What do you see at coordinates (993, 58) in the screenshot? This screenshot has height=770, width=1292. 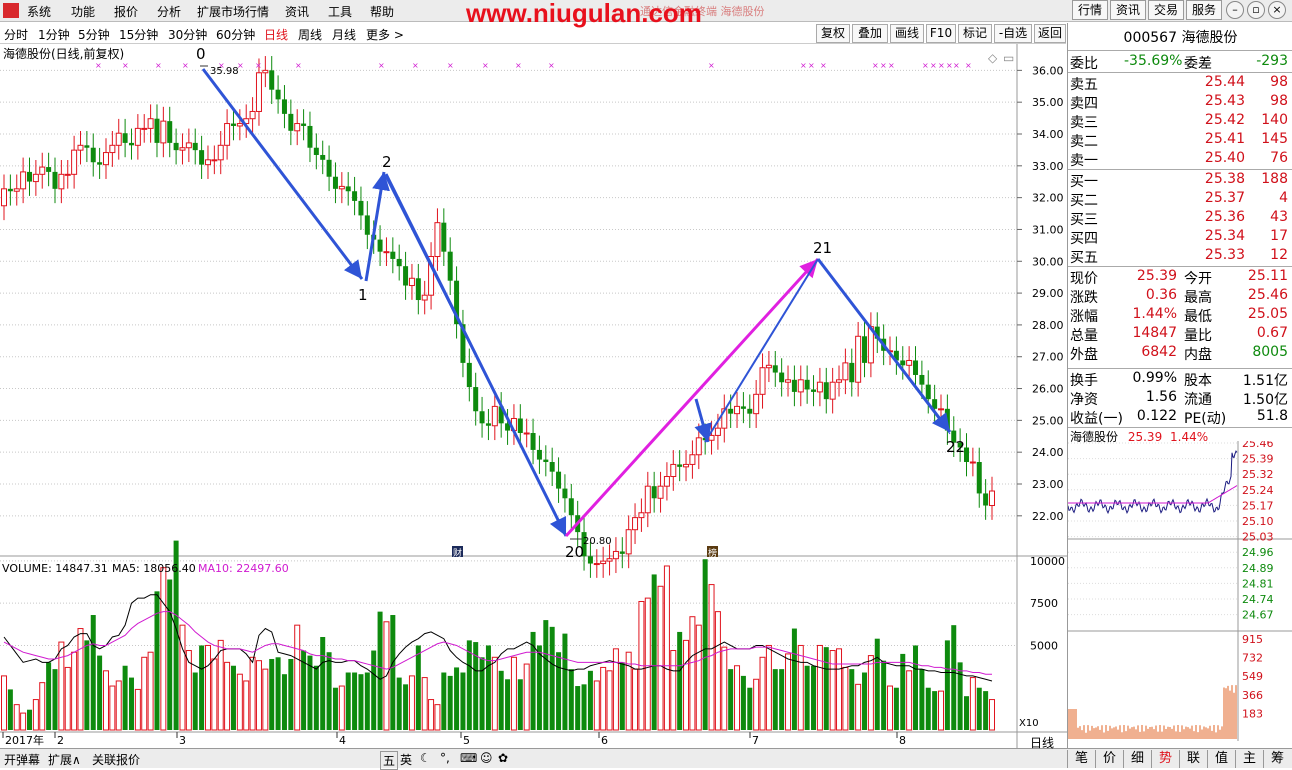 I see `chart-diamond-icon: ◇` at bounding box center [993, 58].